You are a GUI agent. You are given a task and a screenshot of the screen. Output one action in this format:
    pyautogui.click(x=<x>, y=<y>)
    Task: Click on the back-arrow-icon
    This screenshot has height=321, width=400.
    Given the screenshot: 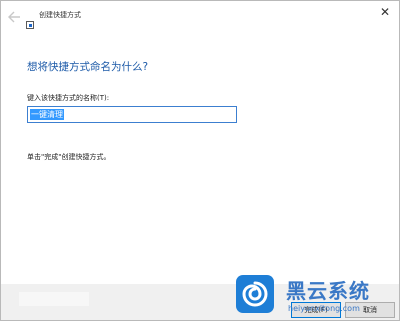 What is the action you would take?
    pyautogui.click(x=14, y=17)
    